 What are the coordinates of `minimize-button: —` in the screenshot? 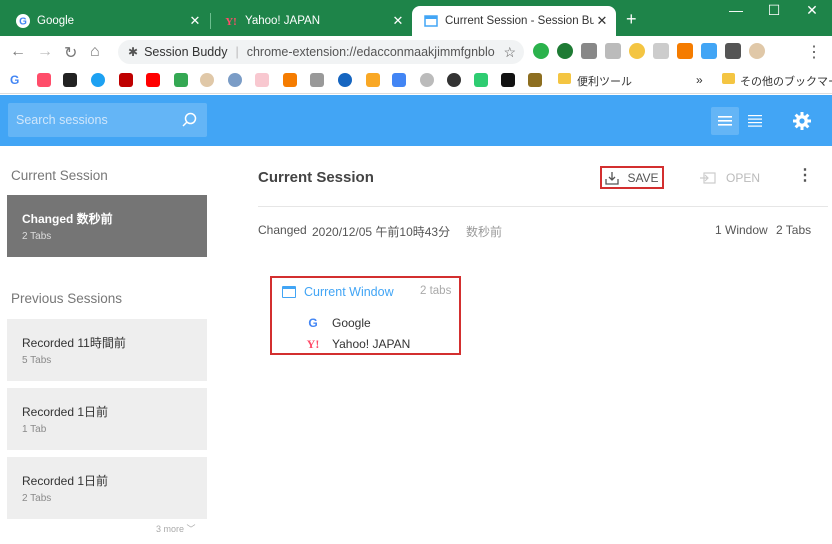 It's located at (736, 10).